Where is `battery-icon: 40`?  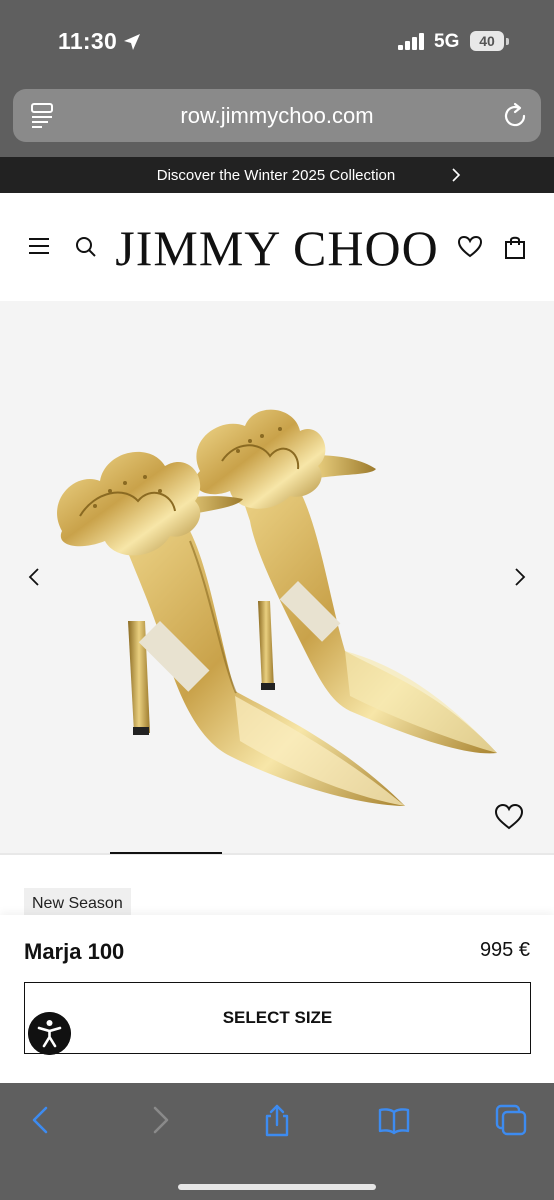
battery-icon: 40 is located at coordinates (487, 41).